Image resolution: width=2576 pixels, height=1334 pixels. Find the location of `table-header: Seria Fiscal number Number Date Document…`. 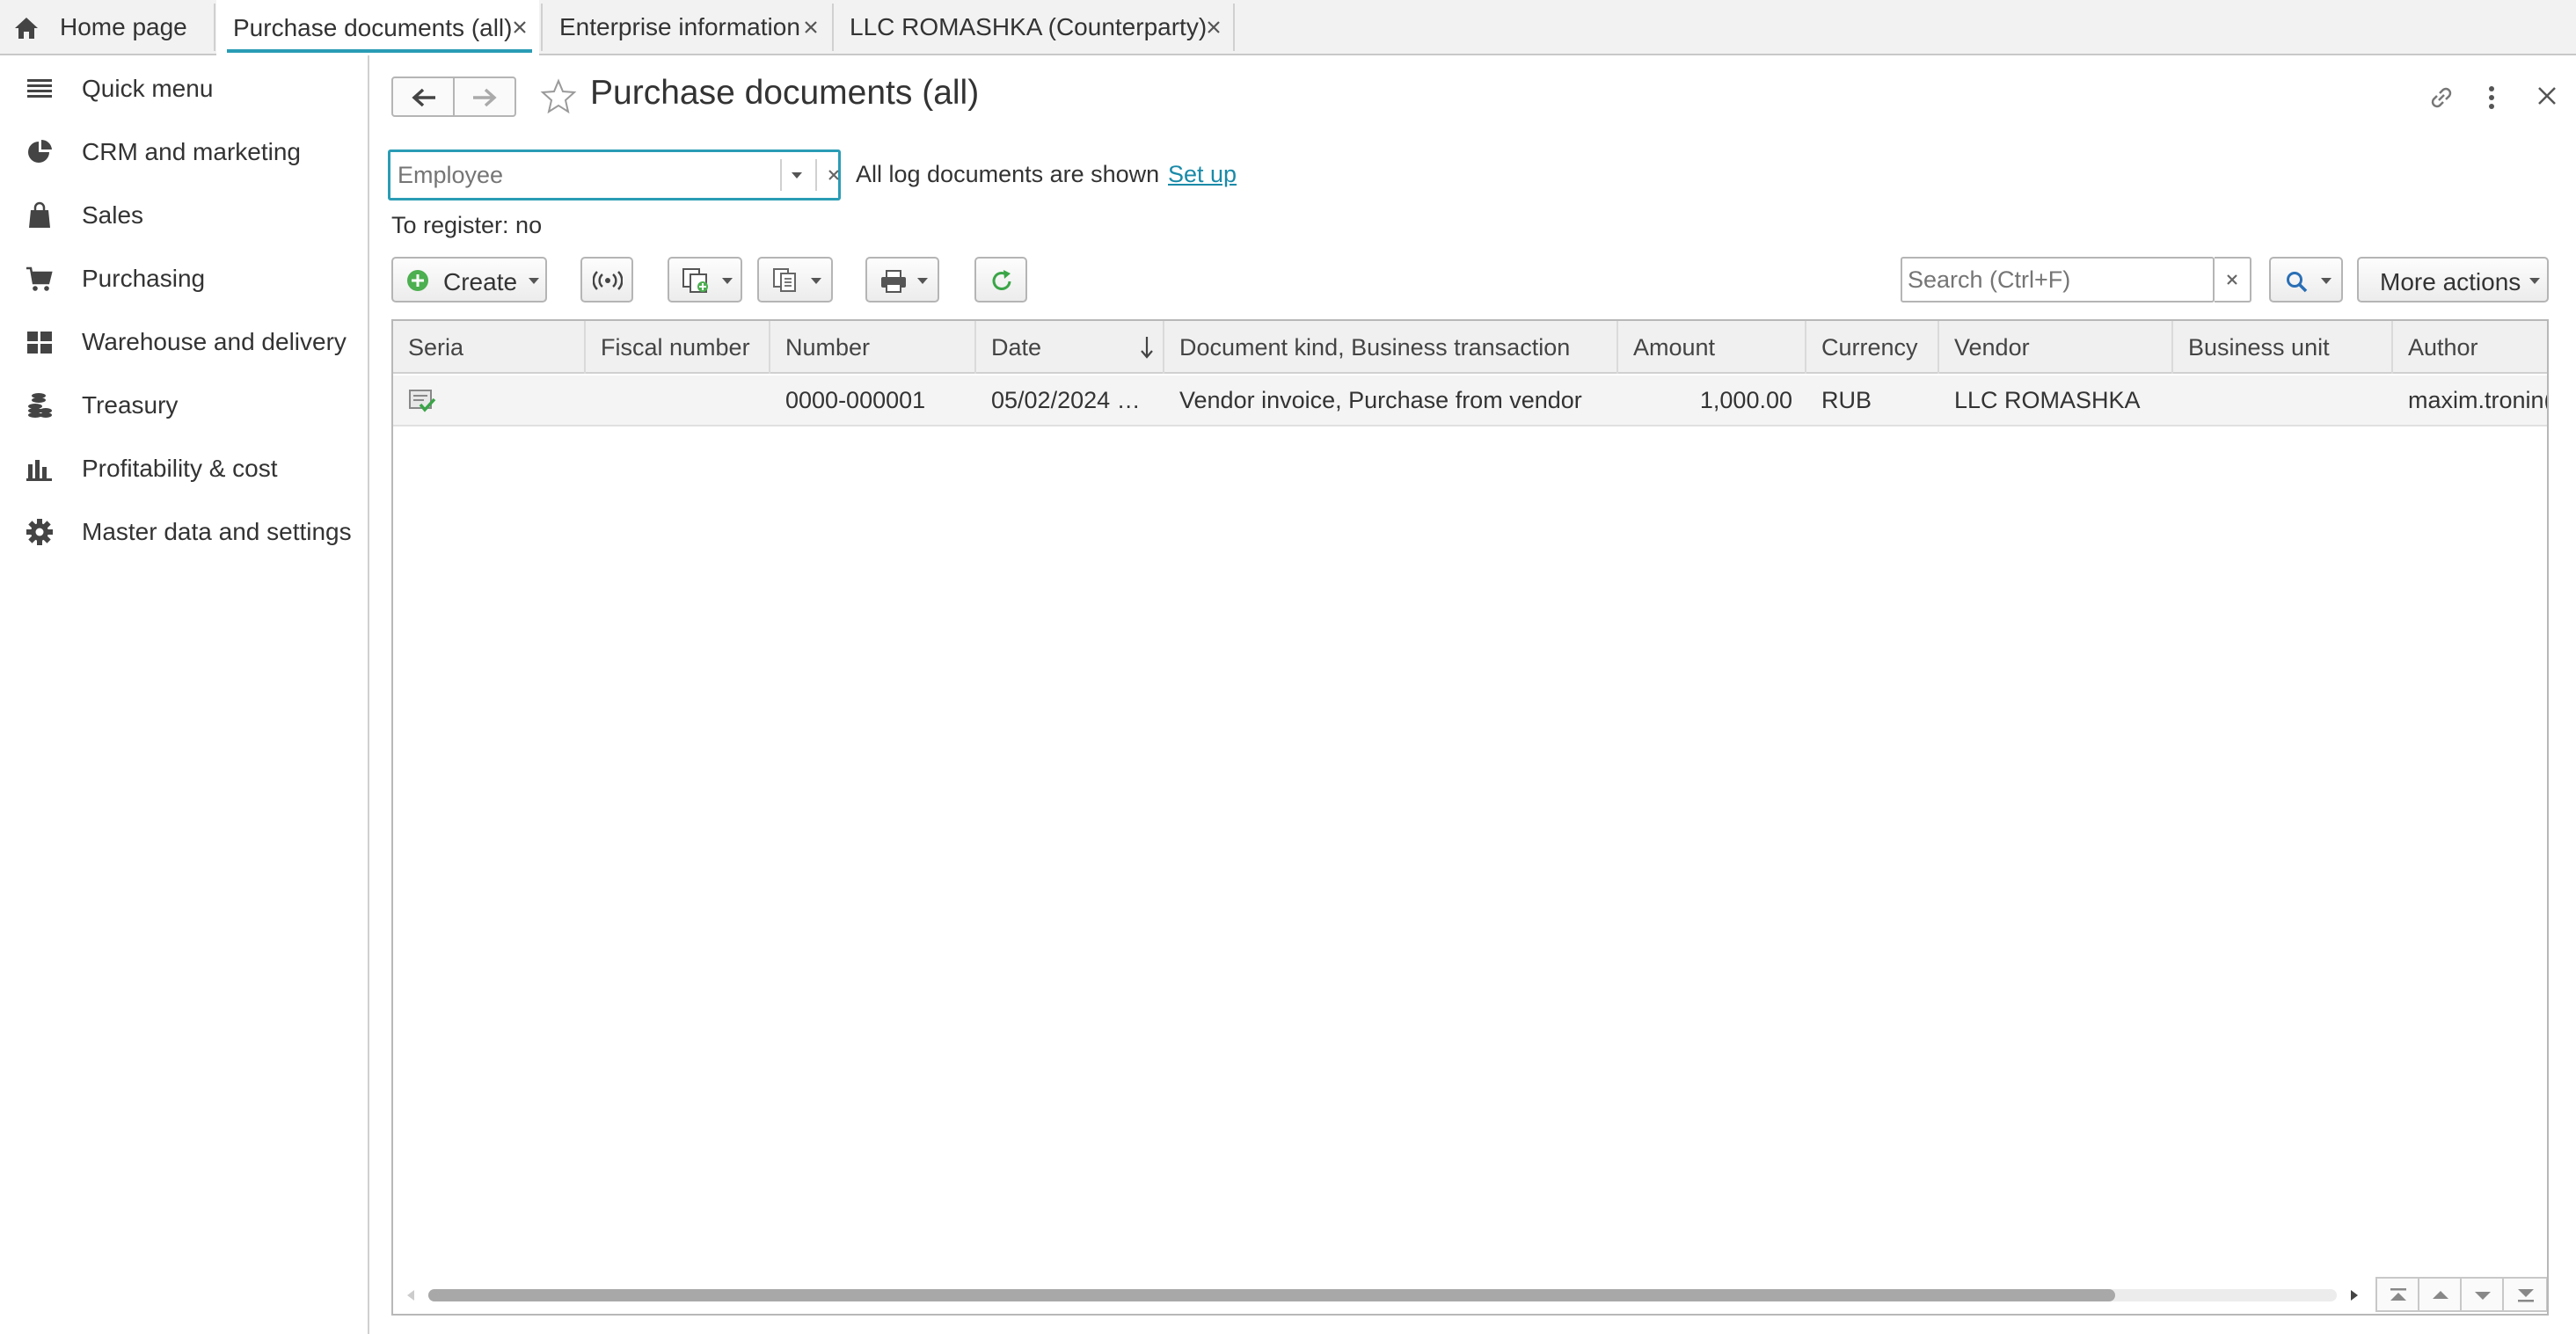

table-header: Seria Fiscal number Number Date Document… is located at coordinates (1470, 347).